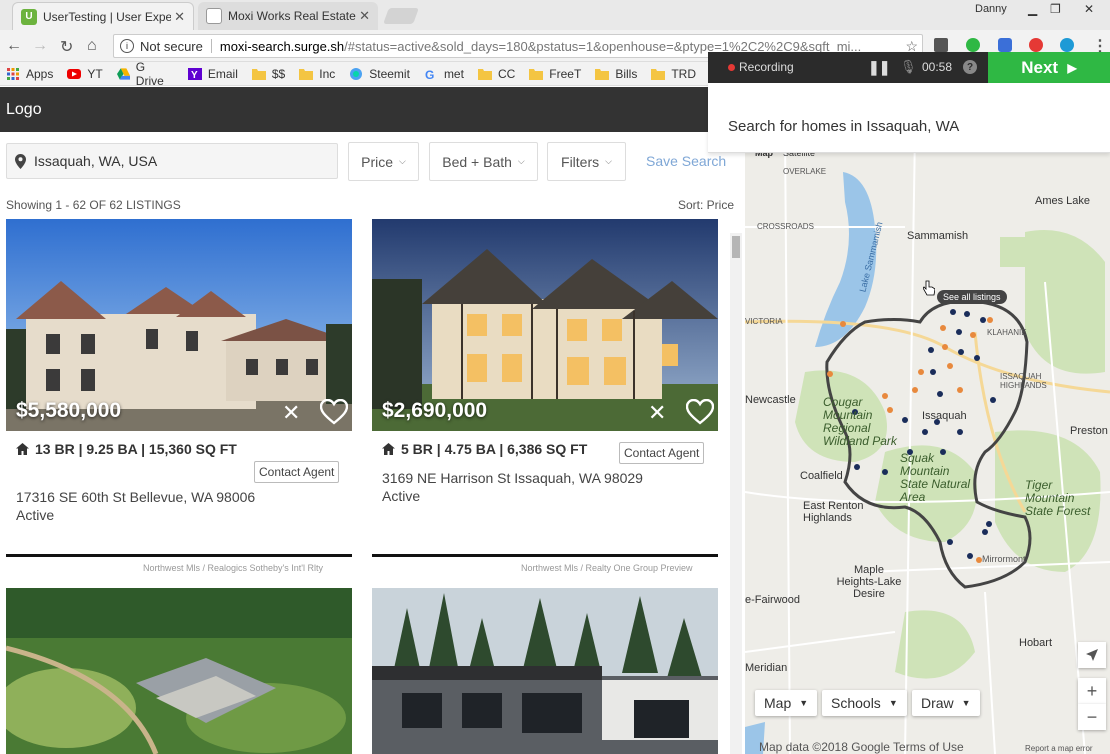 The height and width of the screenshot is (754, 1110). What do you see at coordinates (545, 325) in the screenshot?
I see `listing-photo: $2,690,000 ✕` at bounding box center [545, 325].